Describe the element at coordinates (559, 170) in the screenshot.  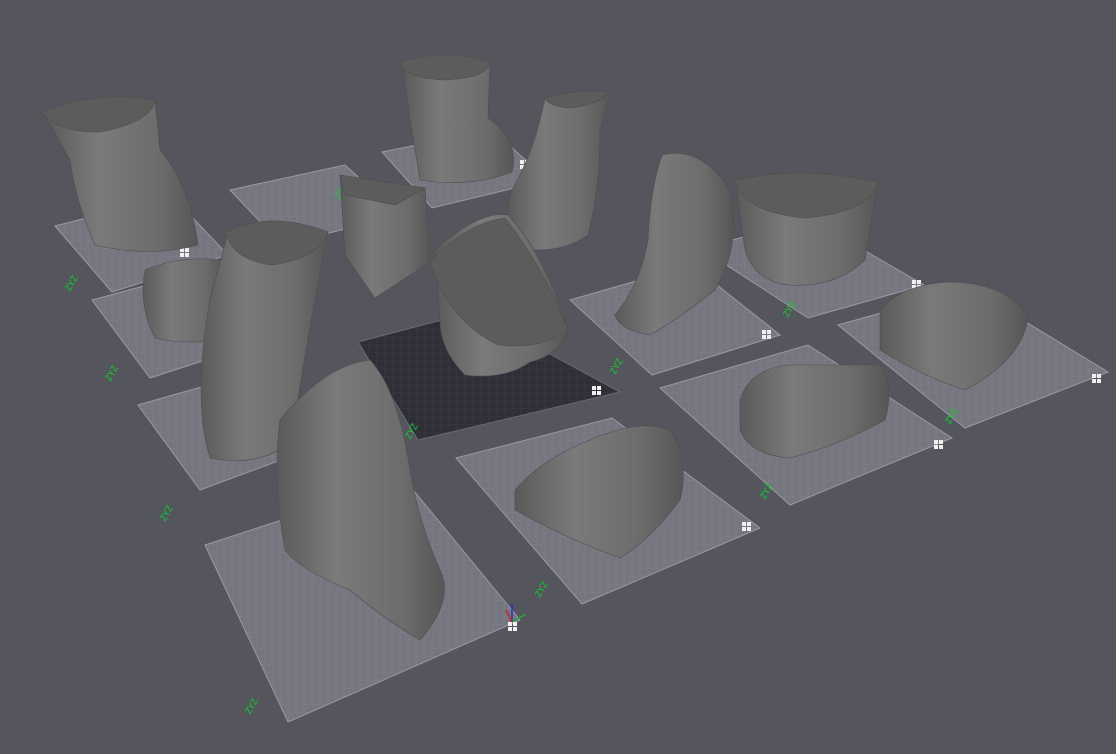
I see `leg-model` at that location.